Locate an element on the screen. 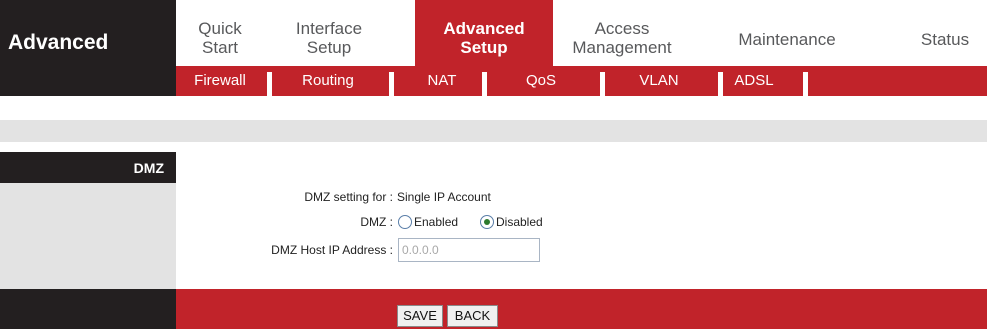  tab-label-line2: Start is located at coordinates (220, 47).